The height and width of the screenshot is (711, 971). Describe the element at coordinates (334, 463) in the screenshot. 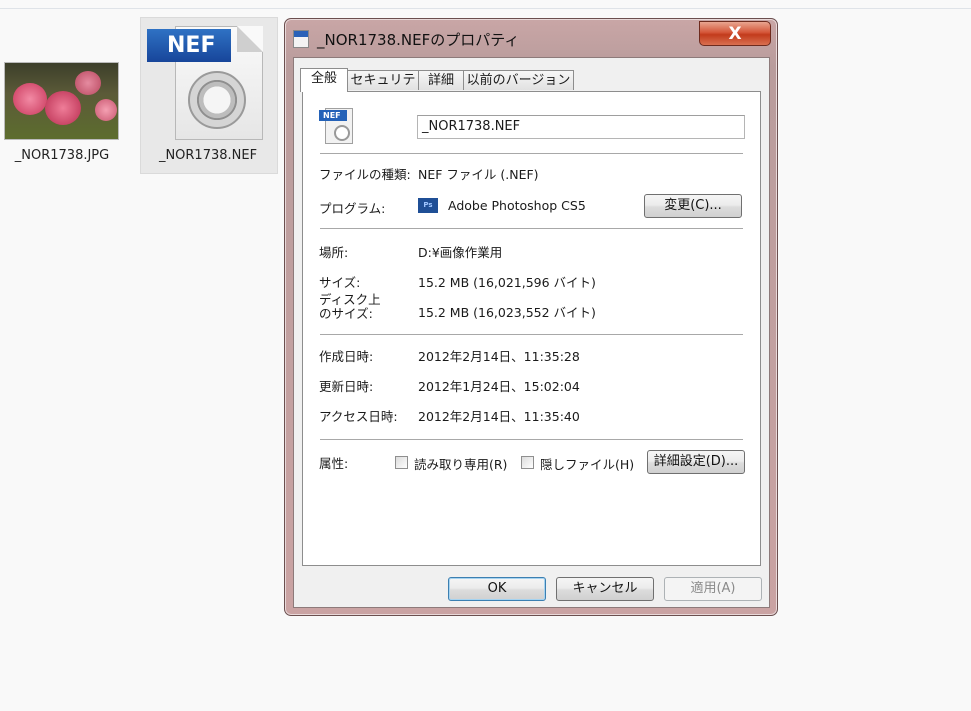

I see `attributes-label: 属性:` at that location.